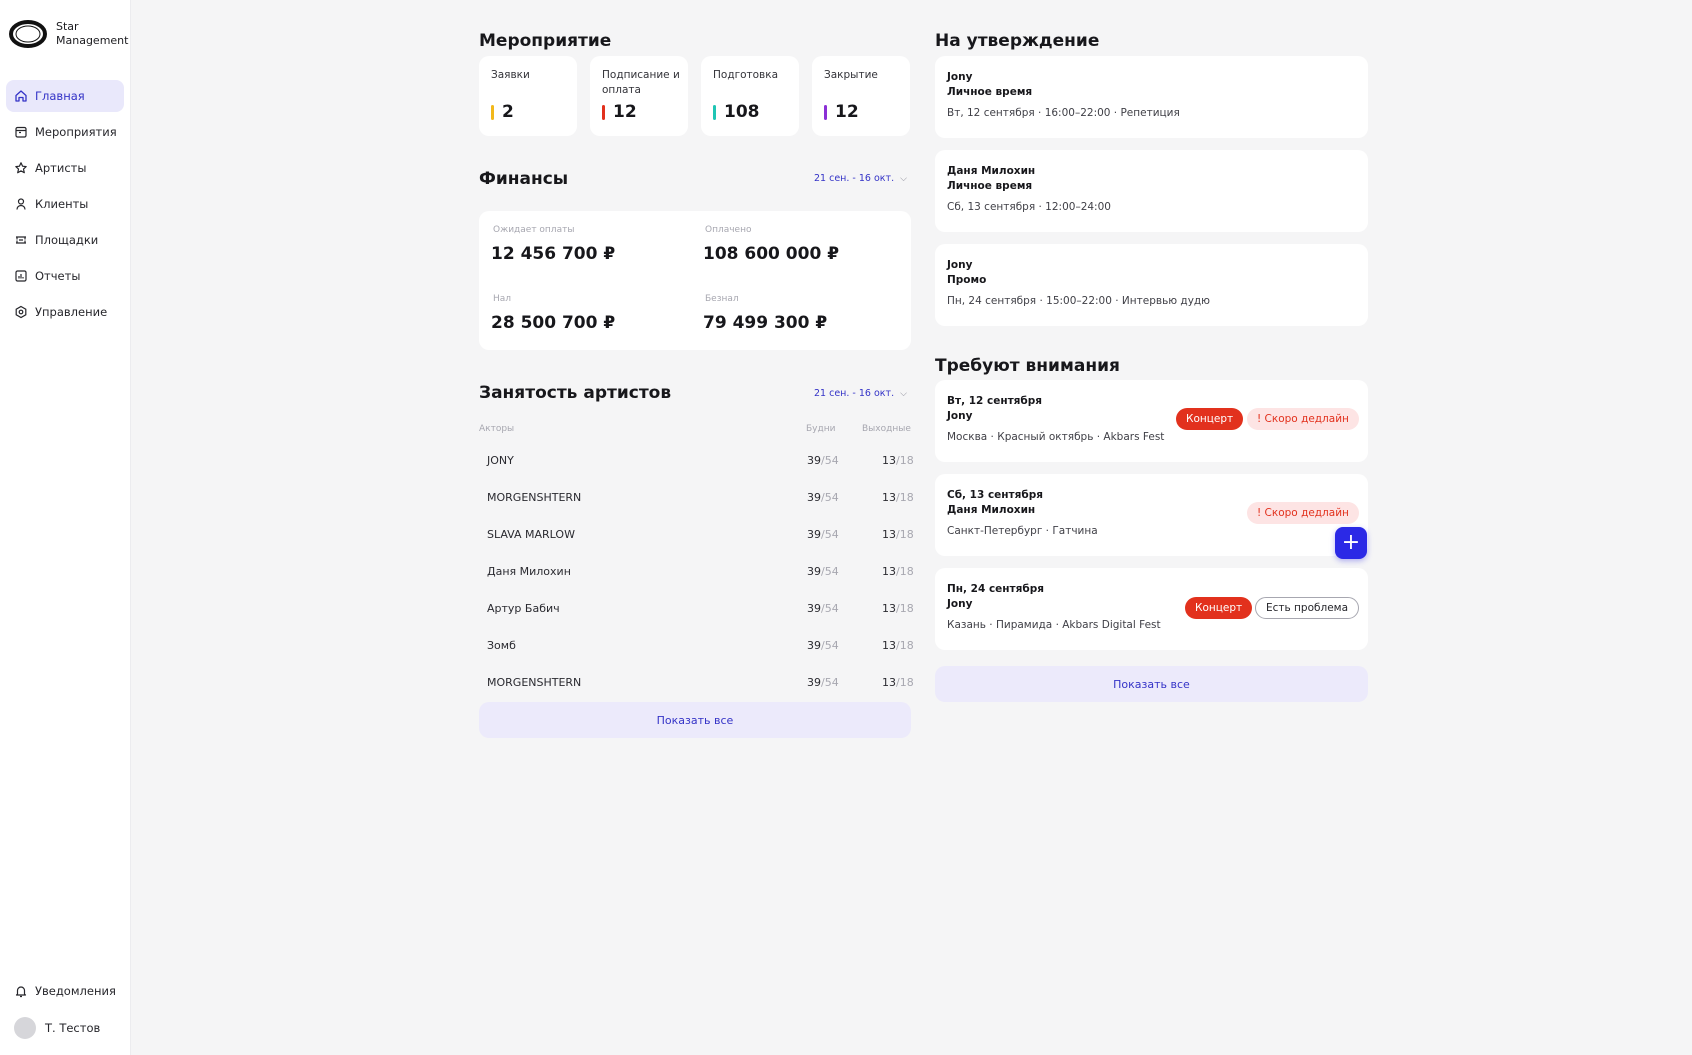 The image size is (1692, 1055). I want to click on nav-item-reports: Отчеты, so click(65, 276).